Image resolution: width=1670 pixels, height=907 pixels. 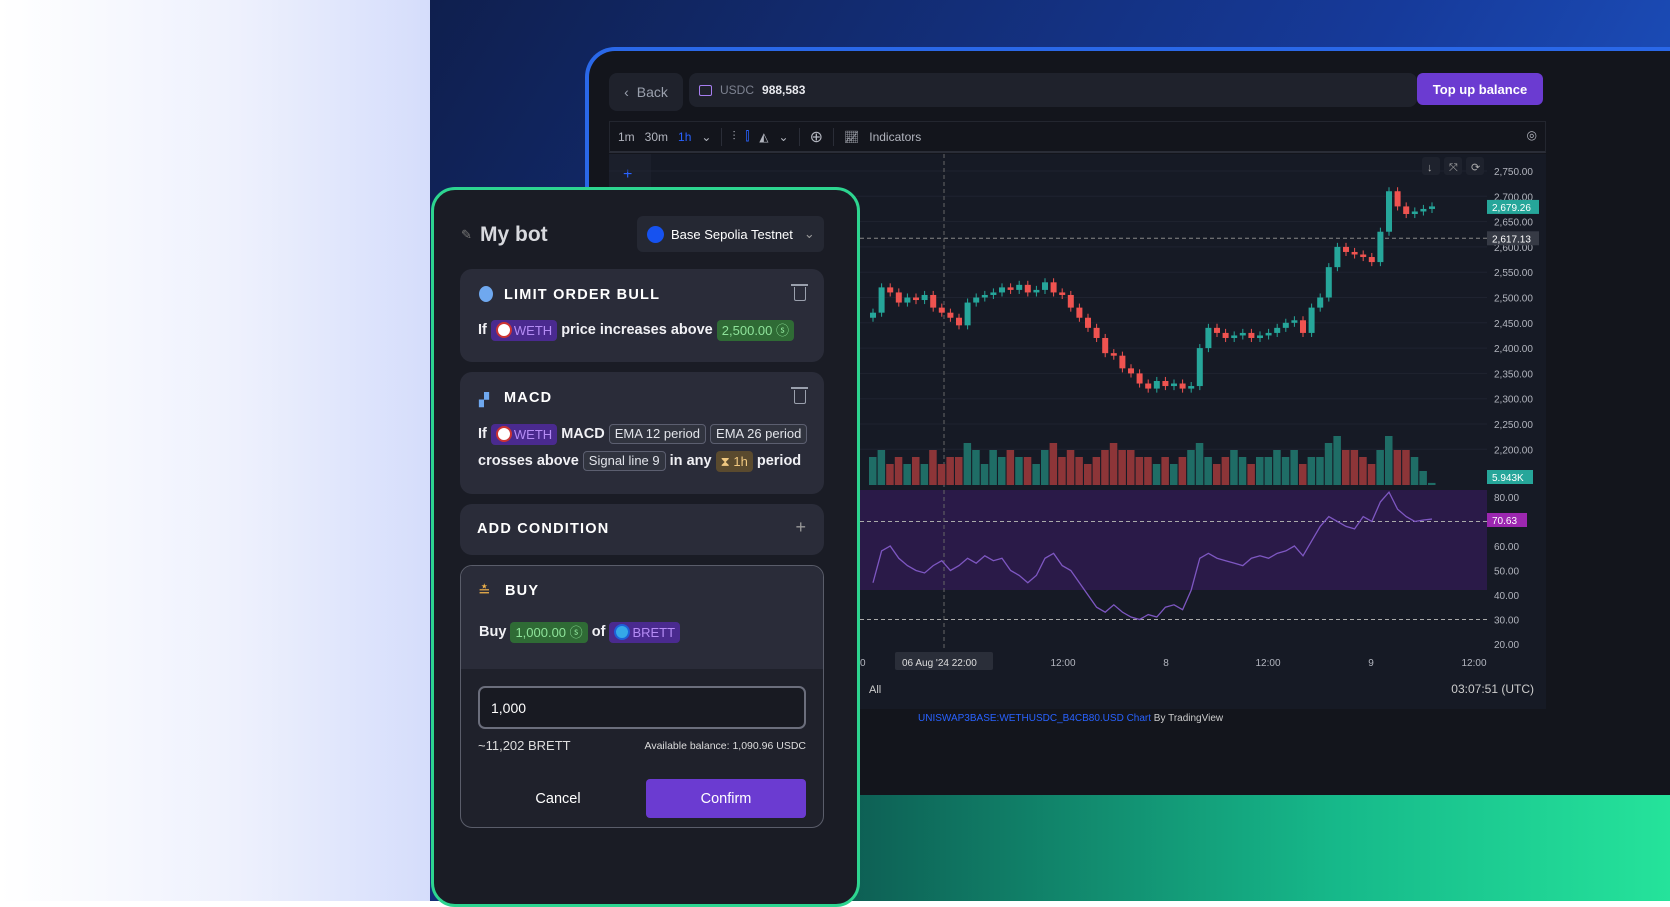 What do you see at coordinates (1506, 596) in the screenshot?
I see `rsi-tick: 40.00` at bounding box center [1506, 596].